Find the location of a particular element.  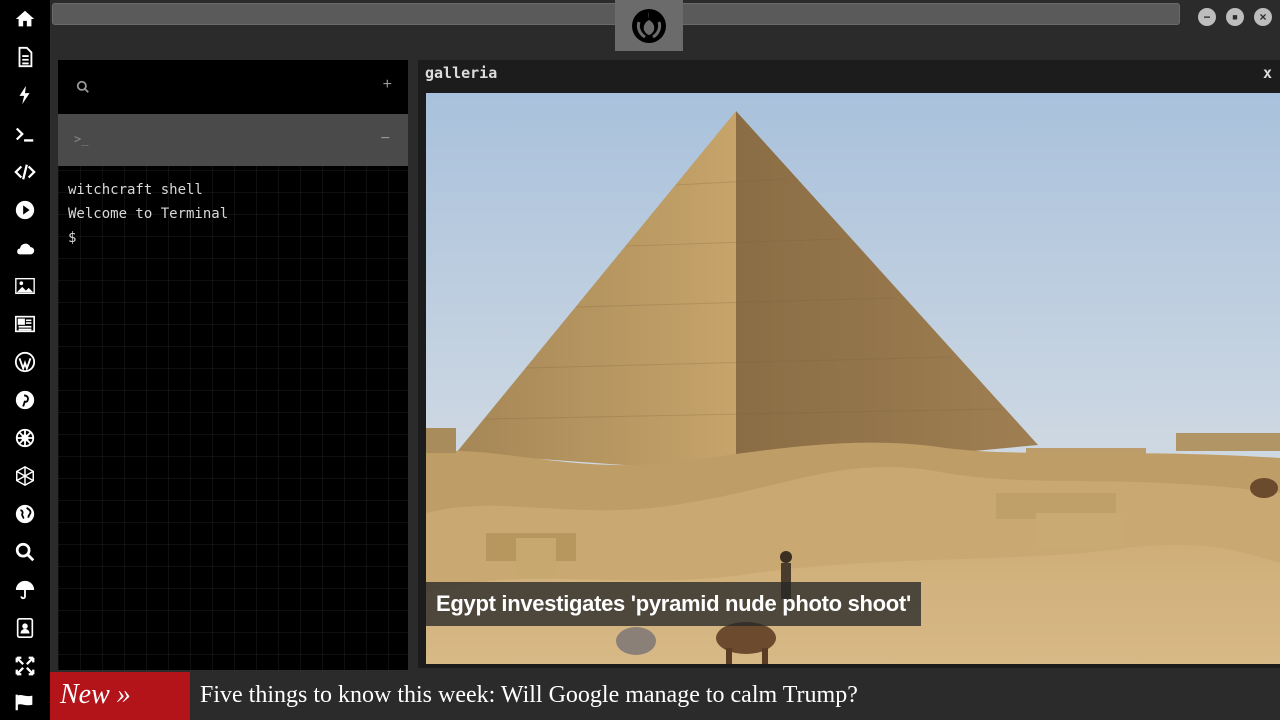

app-sidebar is located at coordinates (25, 360).